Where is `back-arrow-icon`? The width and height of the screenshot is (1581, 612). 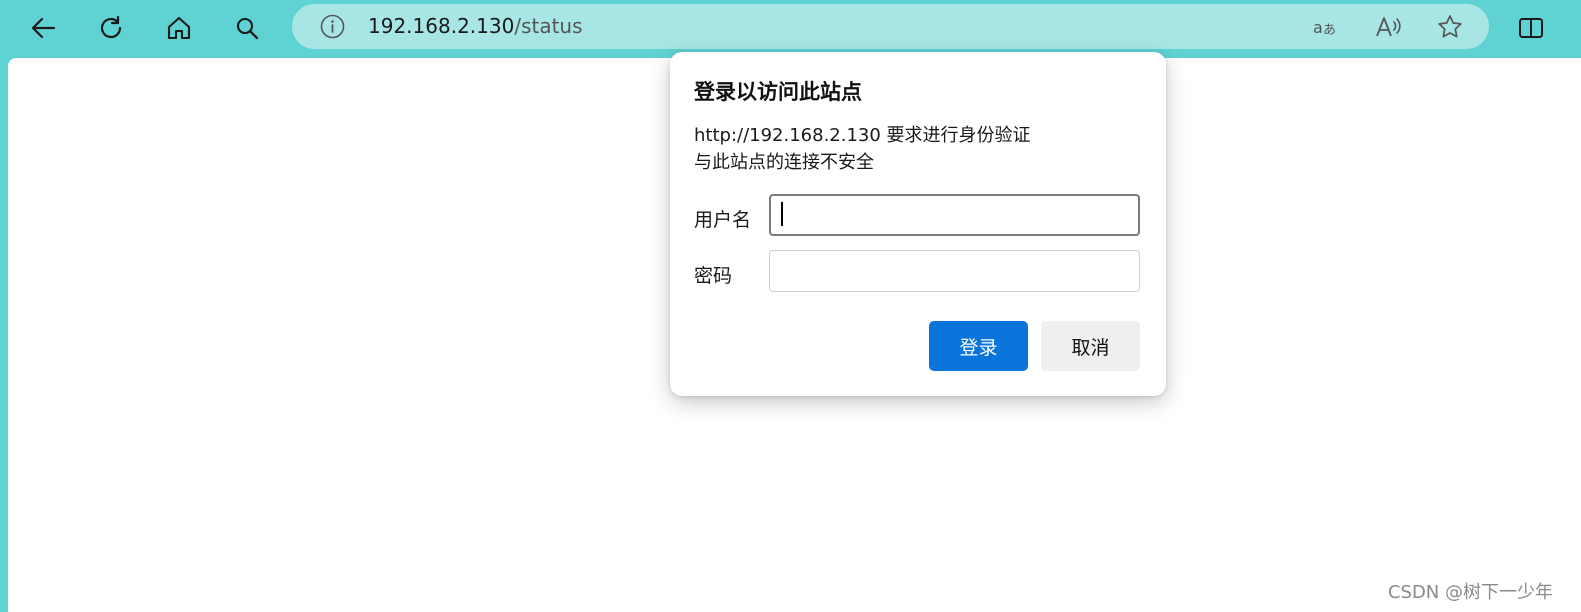
back-arrow-icon is located at coordinates (43, 28).